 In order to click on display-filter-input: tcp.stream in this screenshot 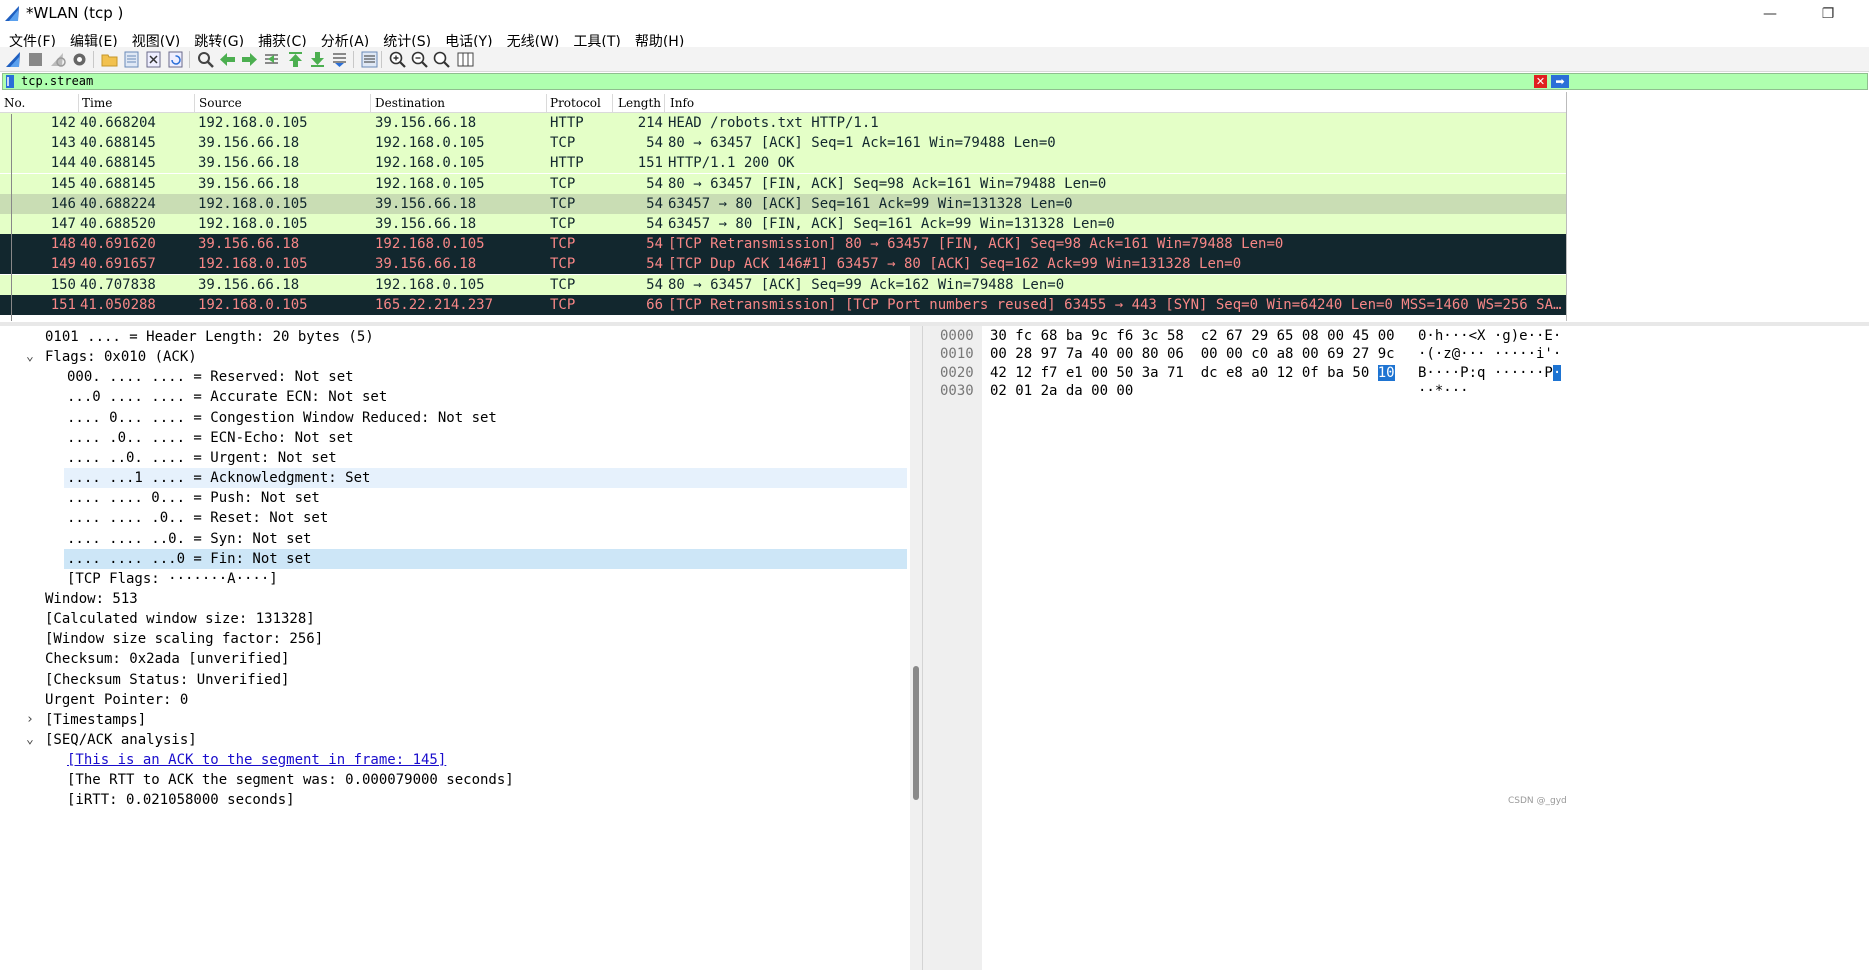, I will do `click(57, 81)`.